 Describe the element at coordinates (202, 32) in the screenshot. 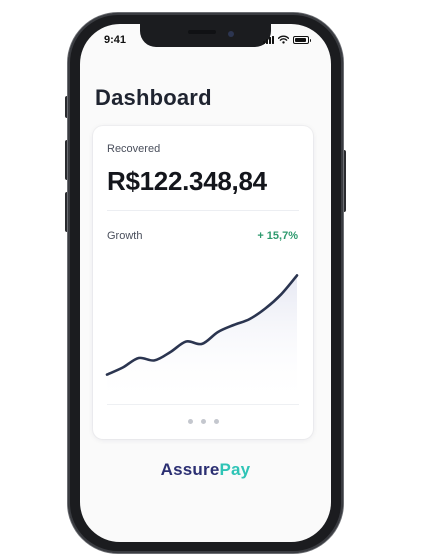

I see `speaker-grille` at that location.